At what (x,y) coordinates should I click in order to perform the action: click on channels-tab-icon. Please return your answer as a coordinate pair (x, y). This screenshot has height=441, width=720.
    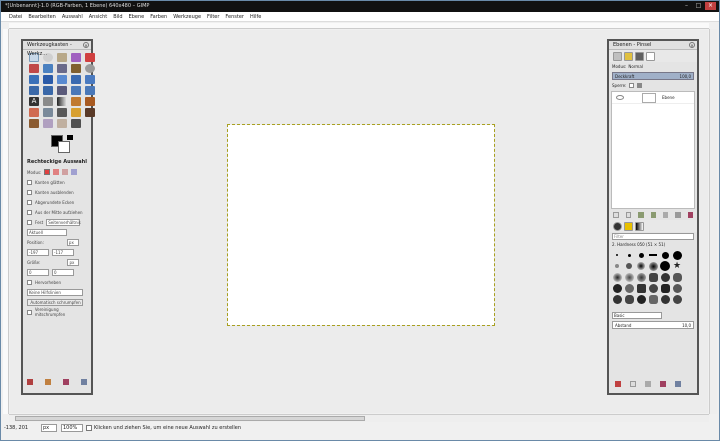
    Looking at the image, I should click on (628, 56).